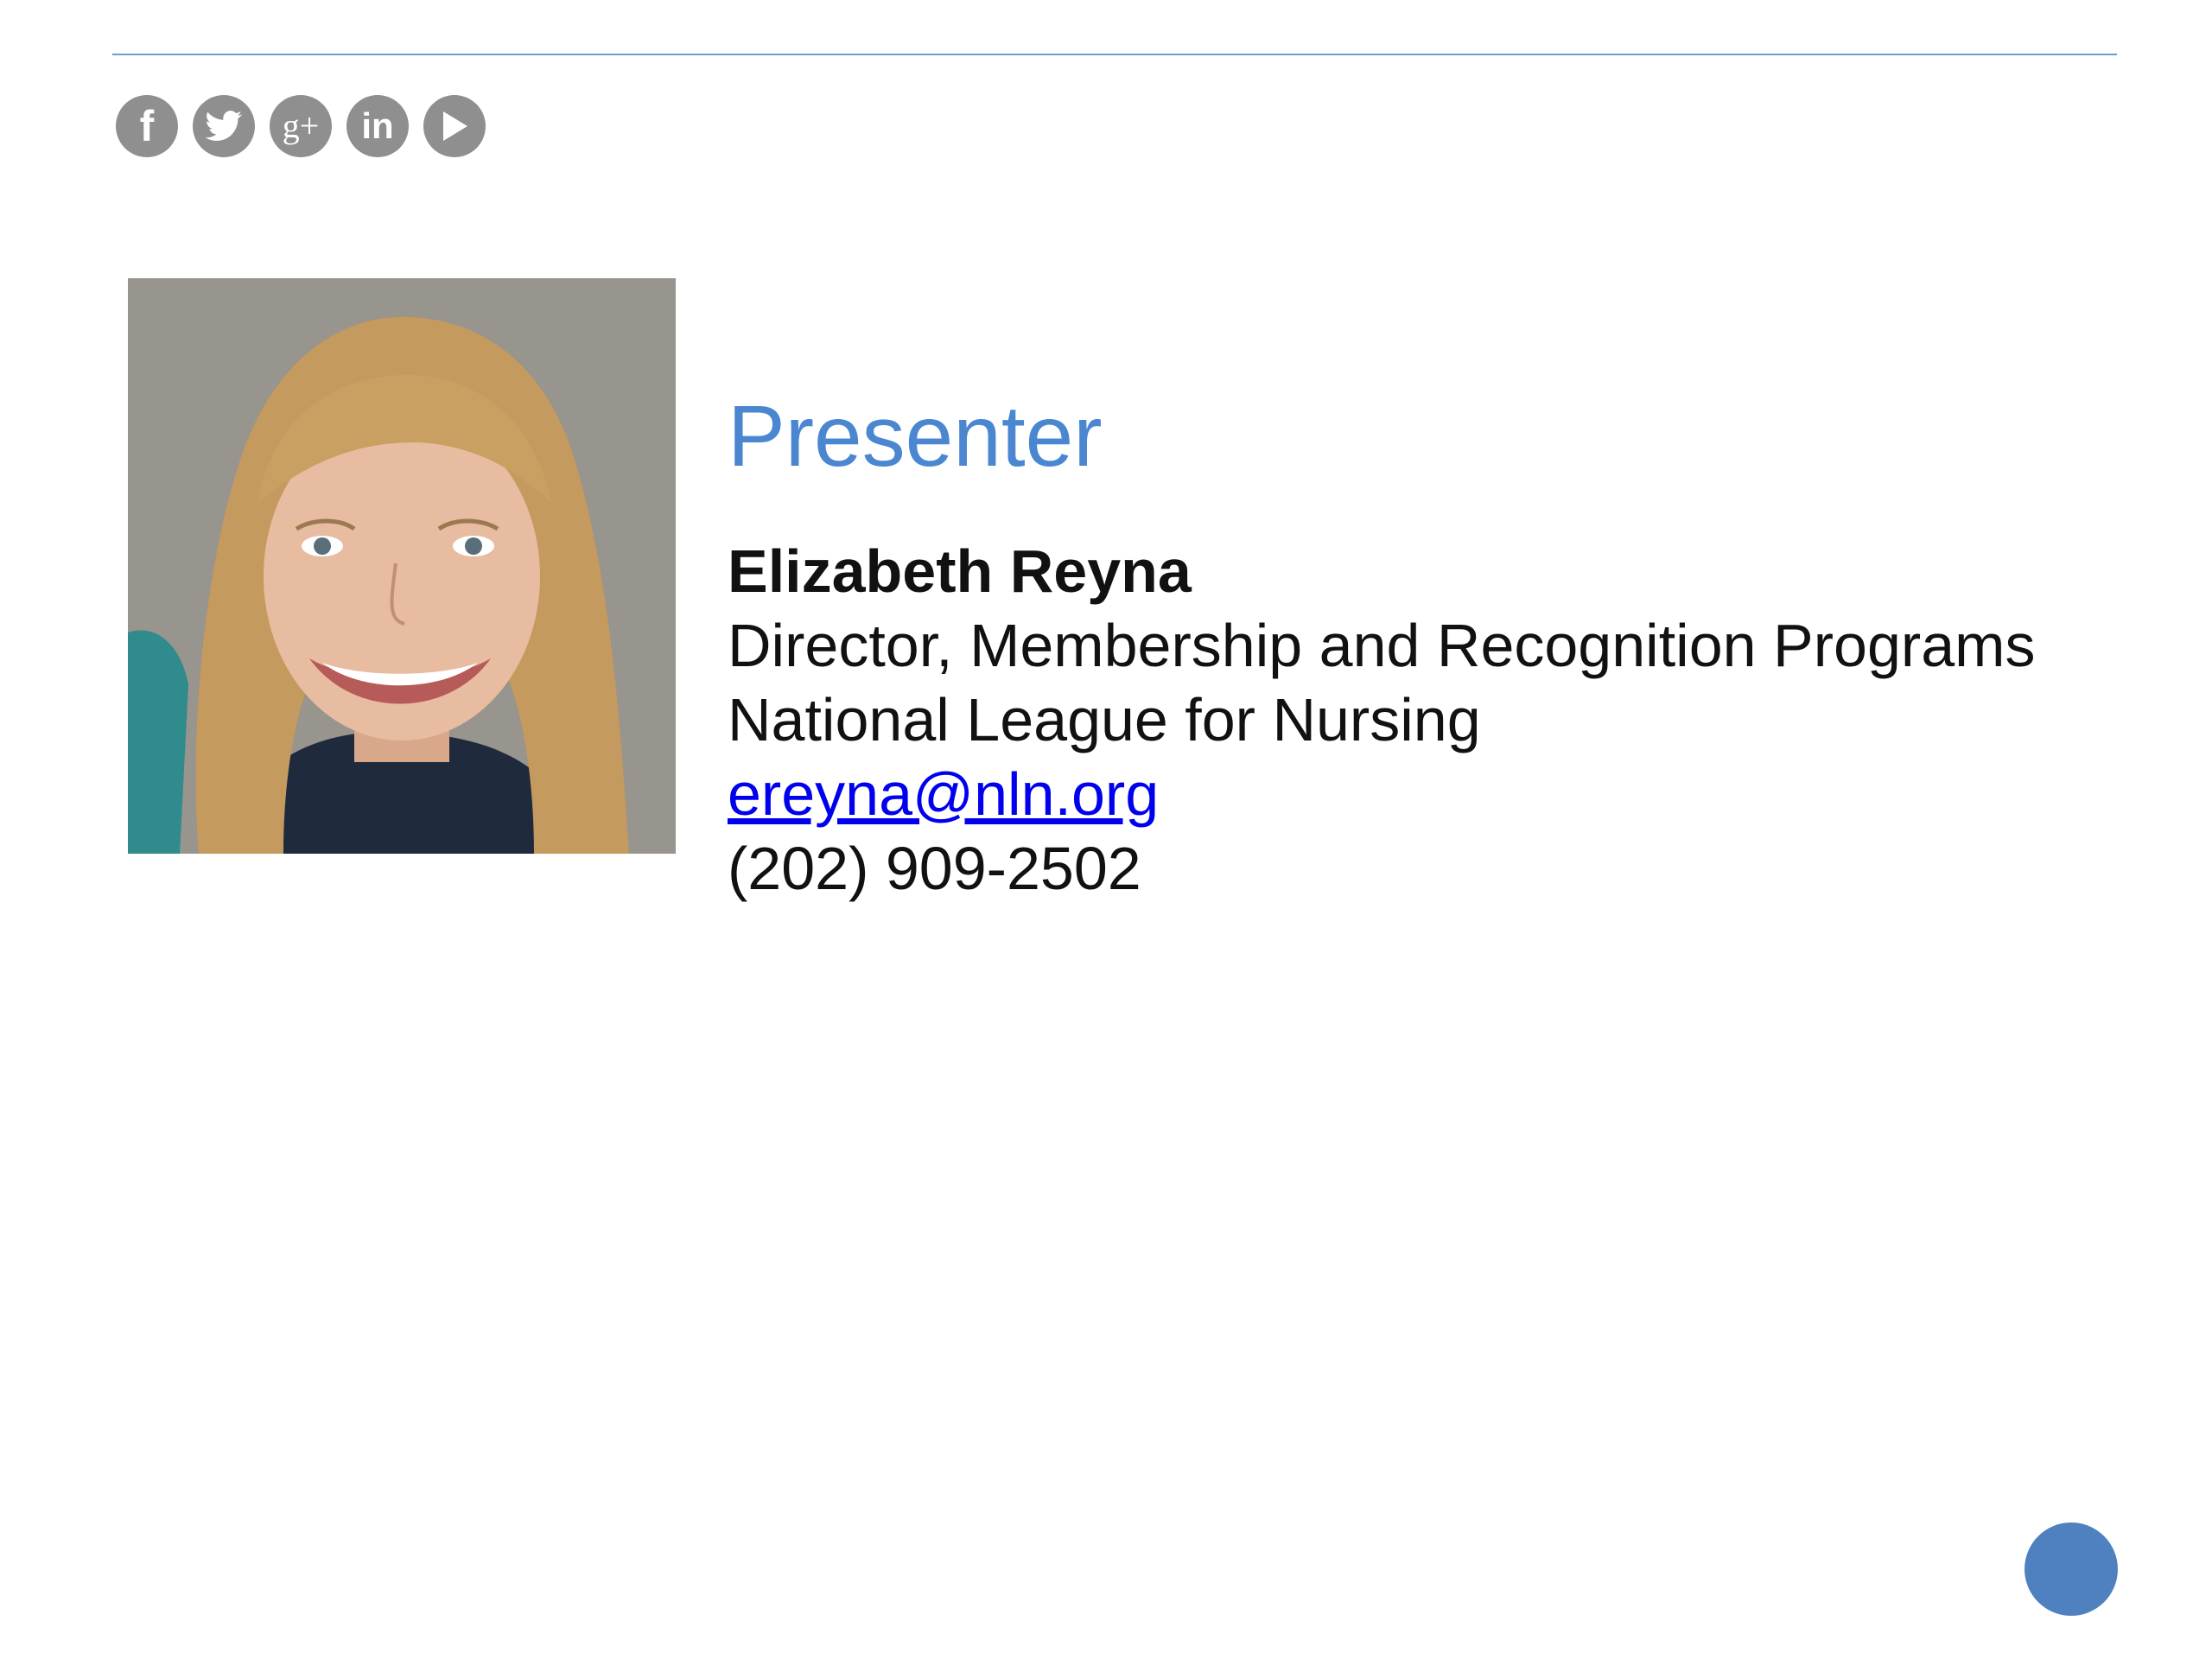 The width and height of the screenshot is (2212, 1659). I want to click on presenter-portrait-illustration, so click(402, 566).